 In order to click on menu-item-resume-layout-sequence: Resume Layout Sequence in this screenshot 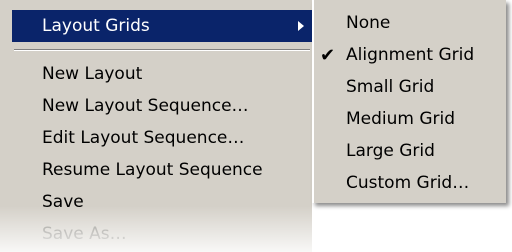, I will do `click(162, 170)`.